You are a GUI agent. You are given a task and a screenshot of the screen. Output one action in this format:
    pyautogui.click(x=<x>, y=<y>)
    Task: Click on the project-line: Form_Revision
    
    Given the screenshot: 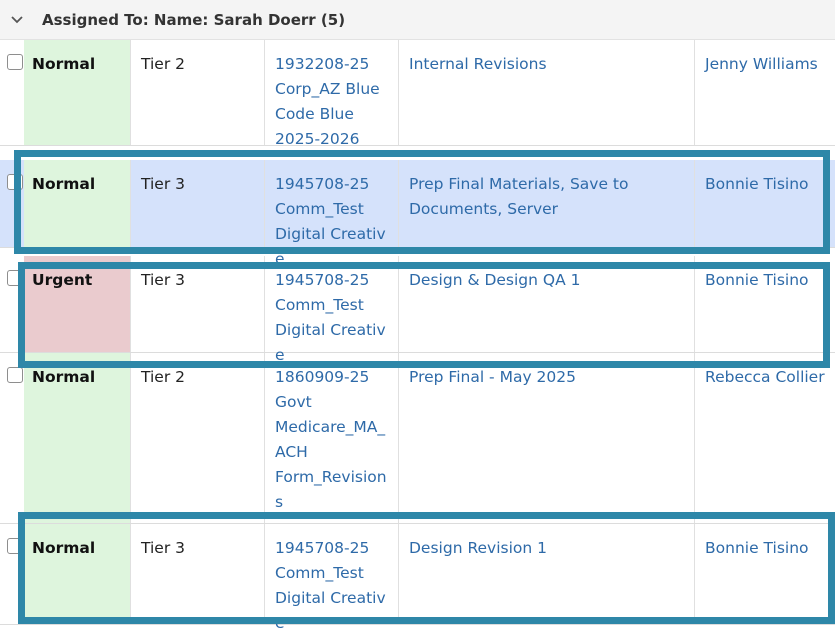 What is the action you would take?
    pyautogui.click(x=331, y=477)
    